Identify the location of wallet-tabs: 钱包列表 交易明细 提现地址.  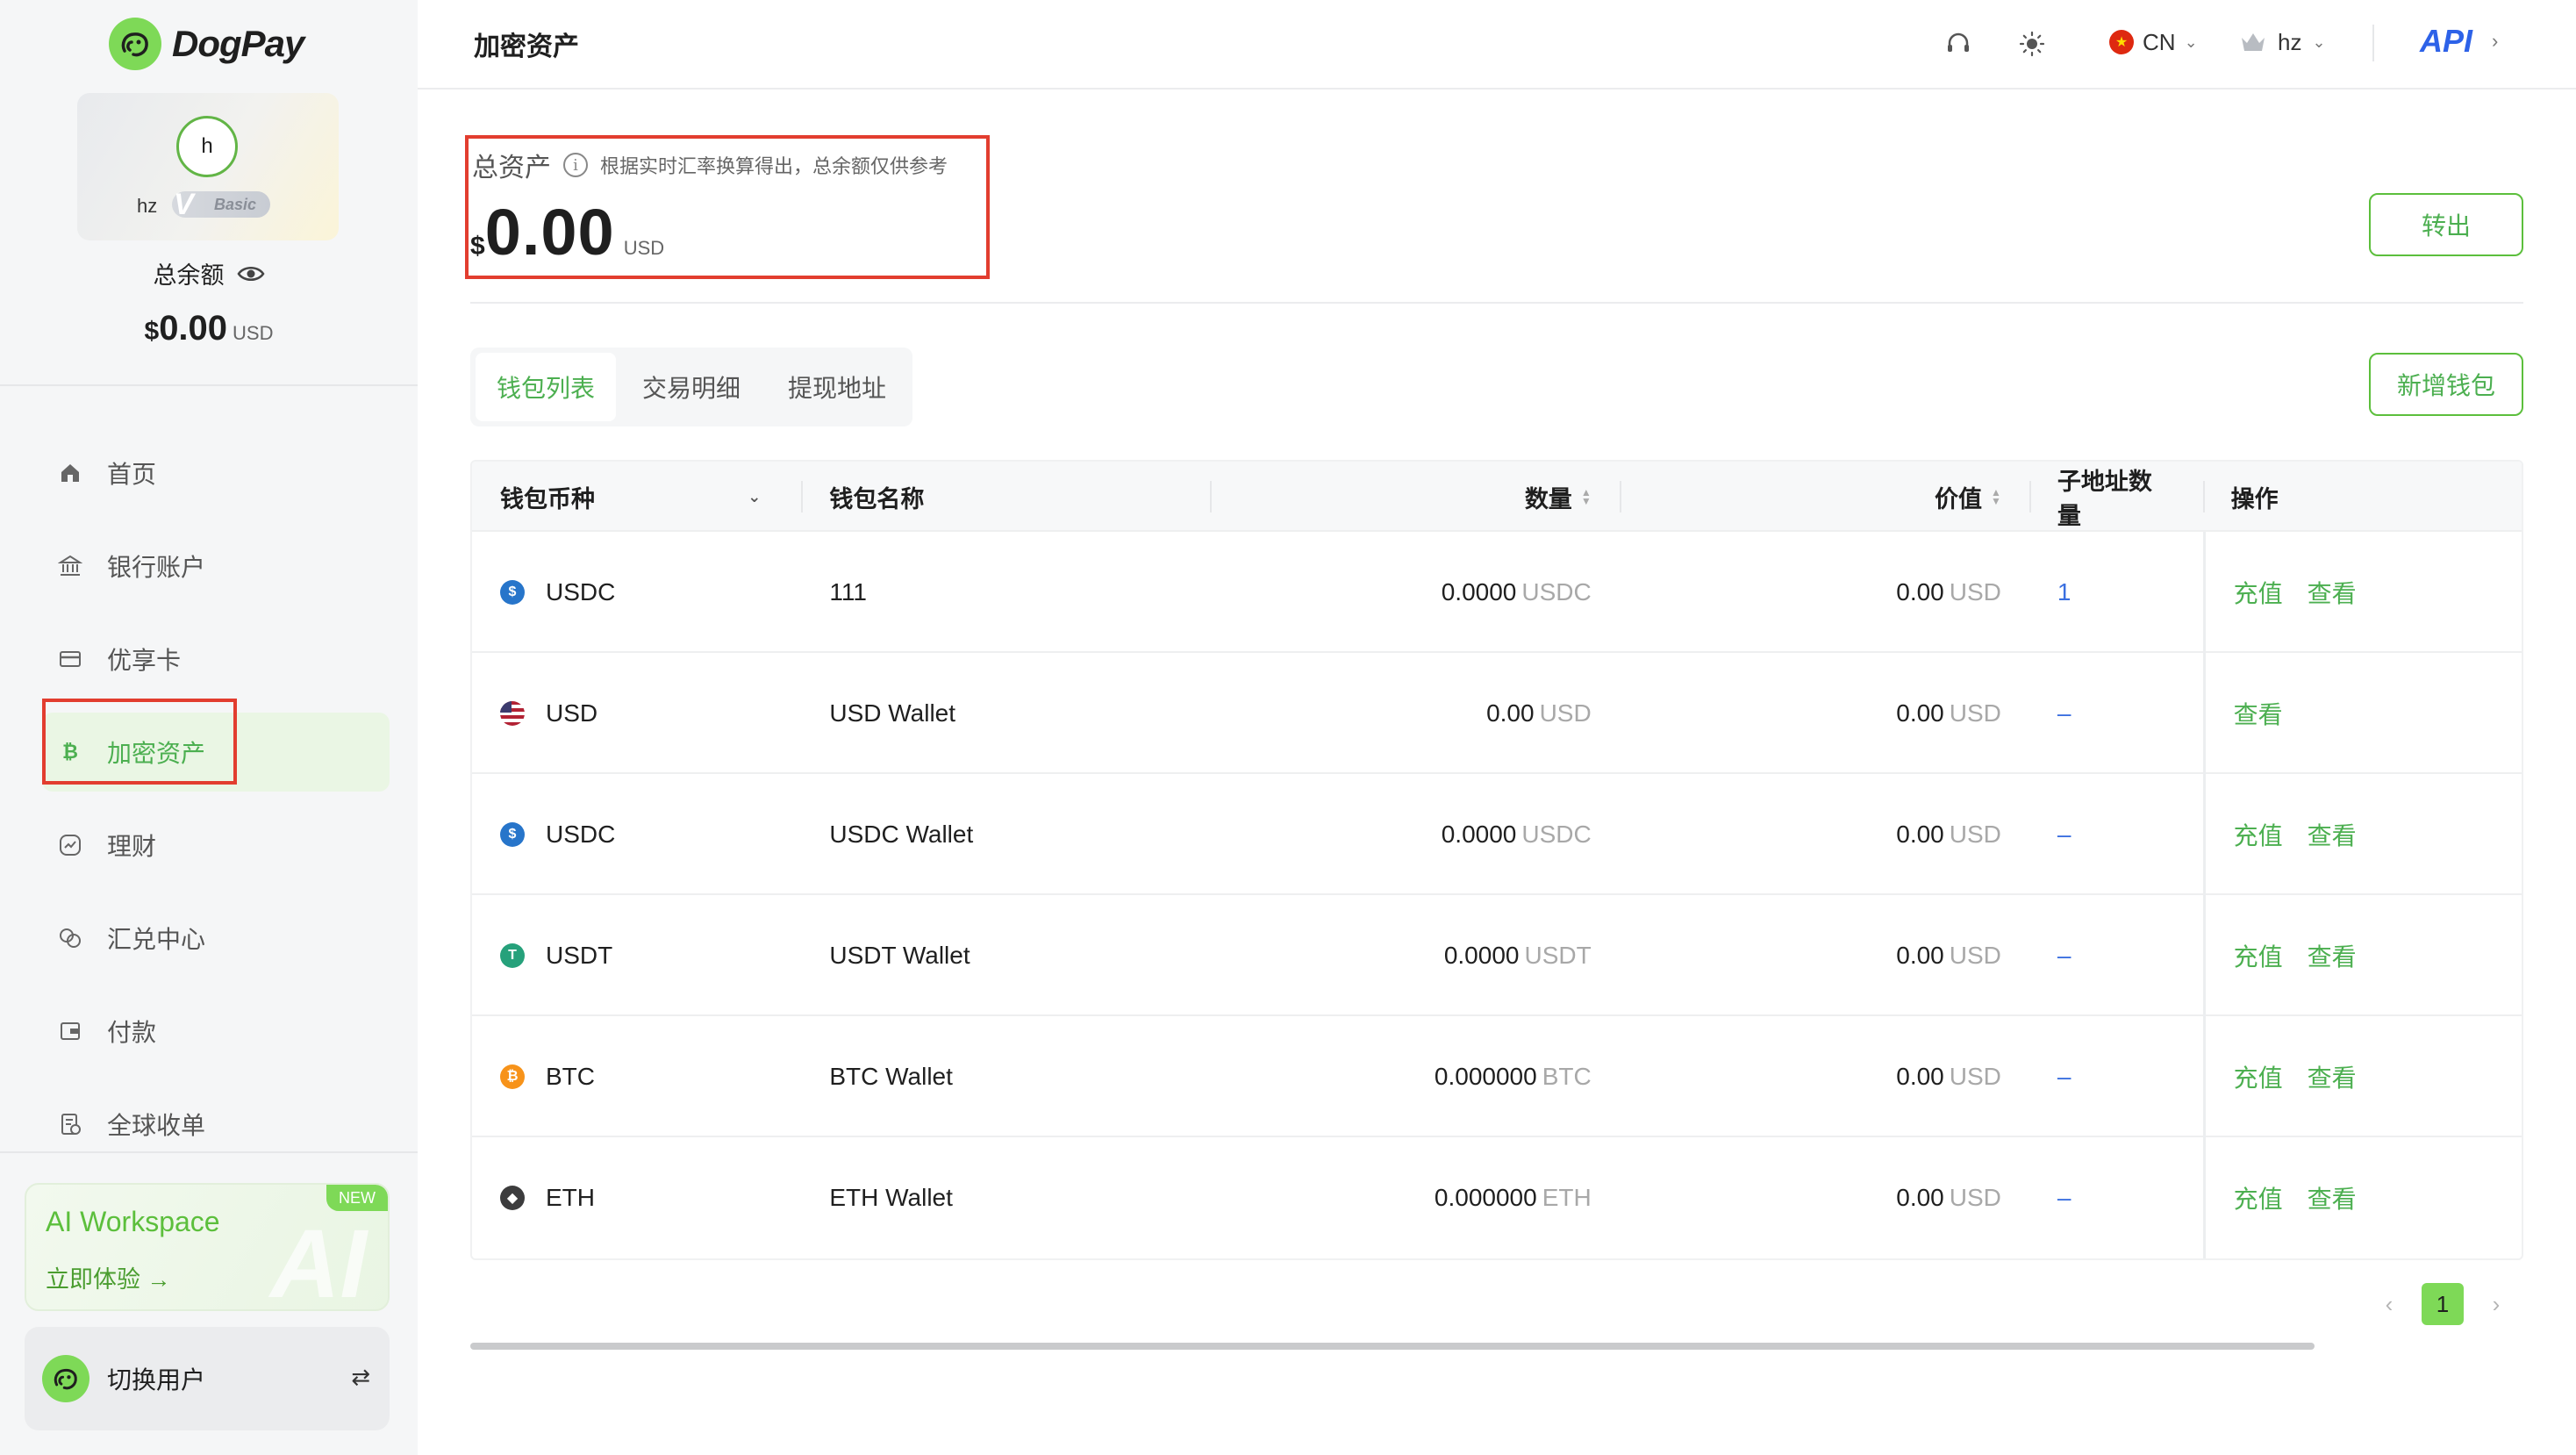
(691, 387).